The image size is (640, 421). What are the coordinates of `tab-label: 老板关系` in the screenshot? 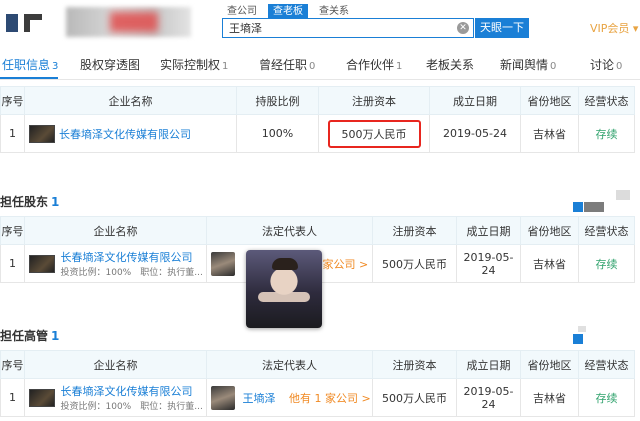 It's located at (450, 65).